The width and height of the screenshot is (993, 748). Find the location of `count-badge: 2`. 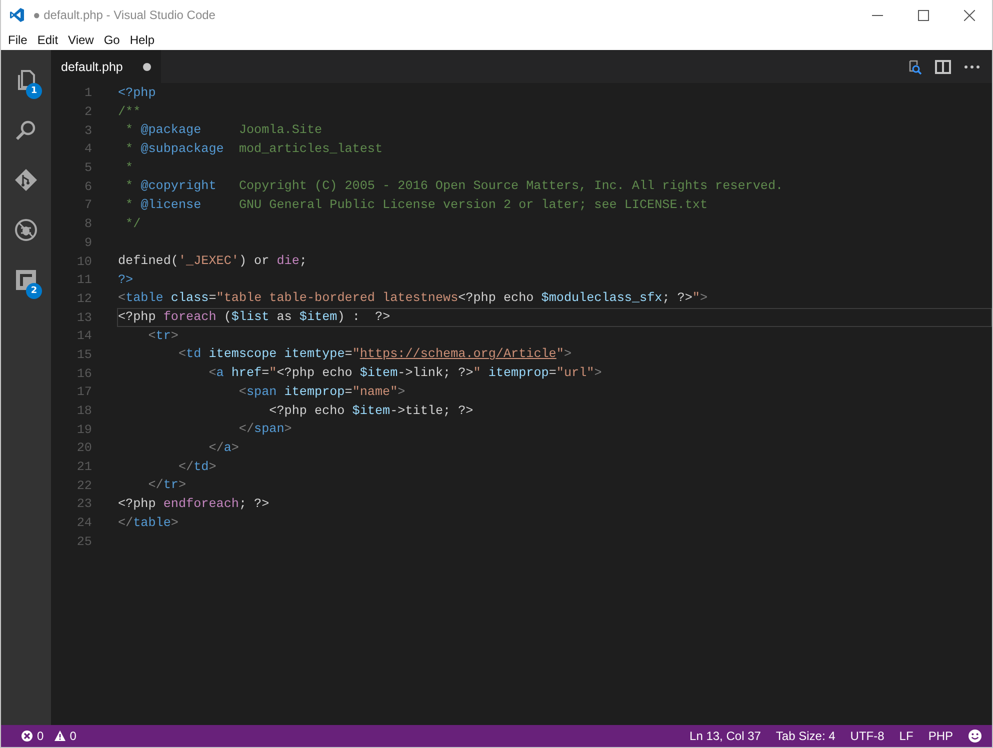

count-badge: 2 is located at coordinates (34, 291).